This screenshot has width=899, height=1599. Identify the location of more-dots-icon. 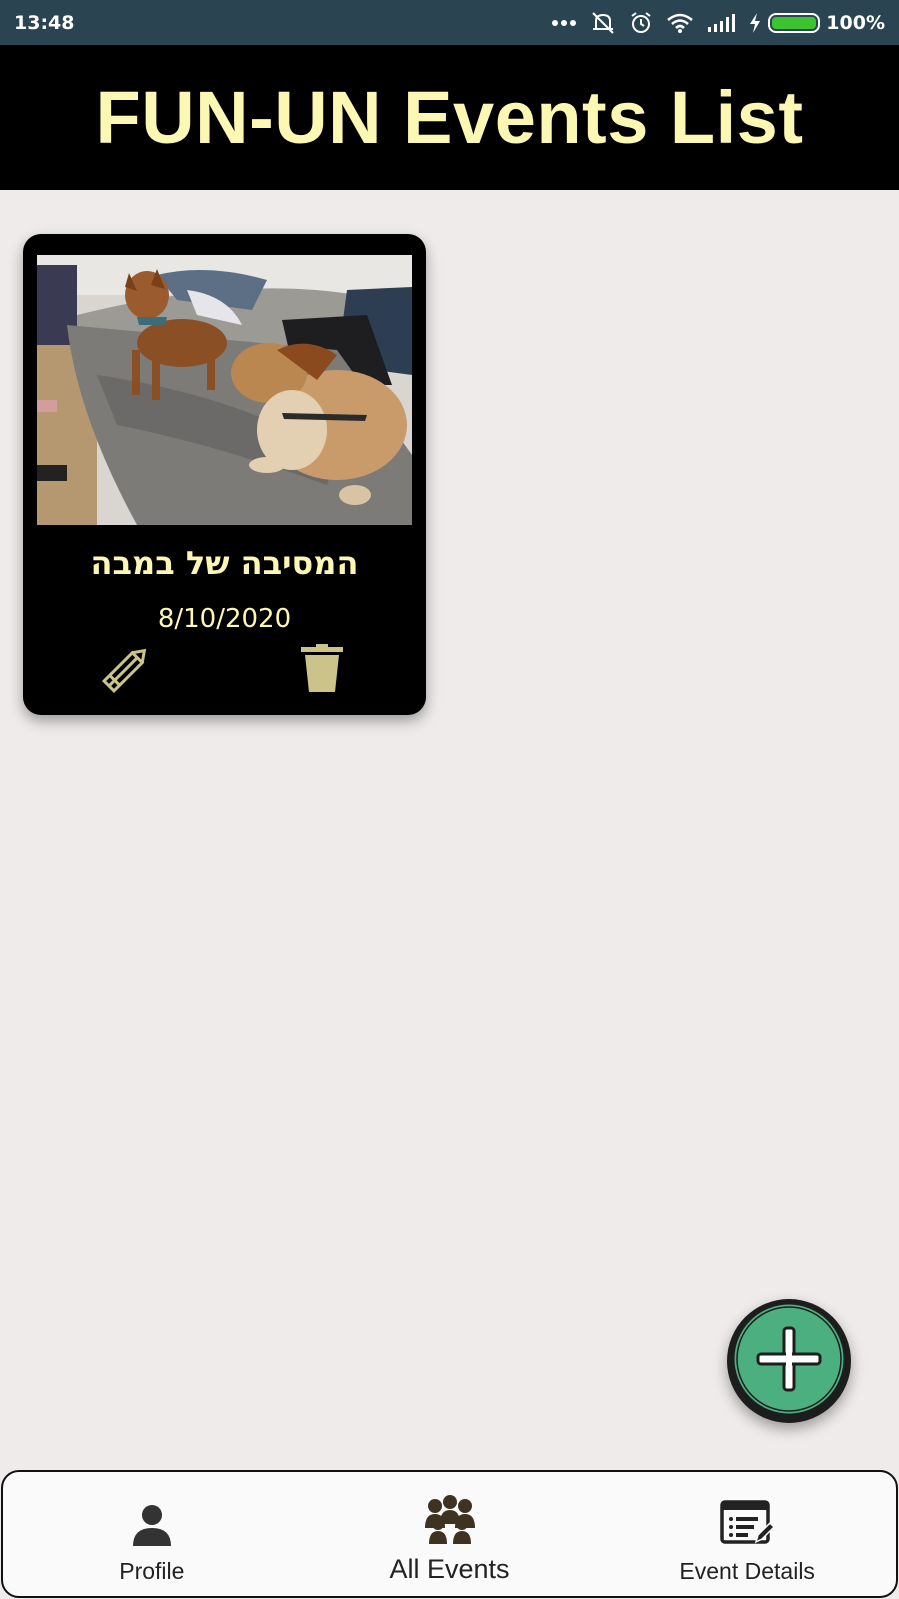
(564, 23).